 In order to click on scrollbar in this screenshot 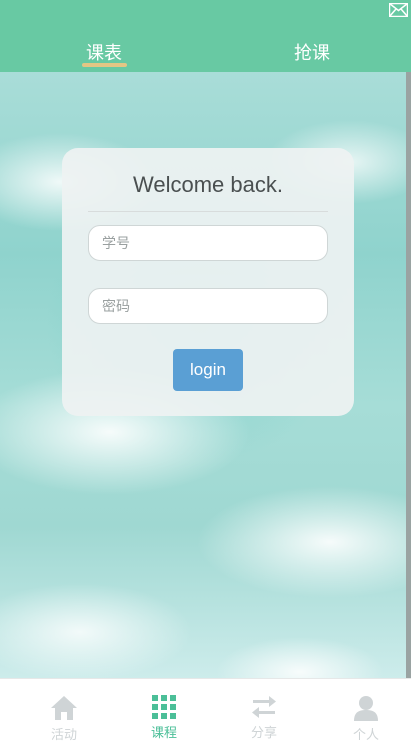, I will do `click(408, 375)`.